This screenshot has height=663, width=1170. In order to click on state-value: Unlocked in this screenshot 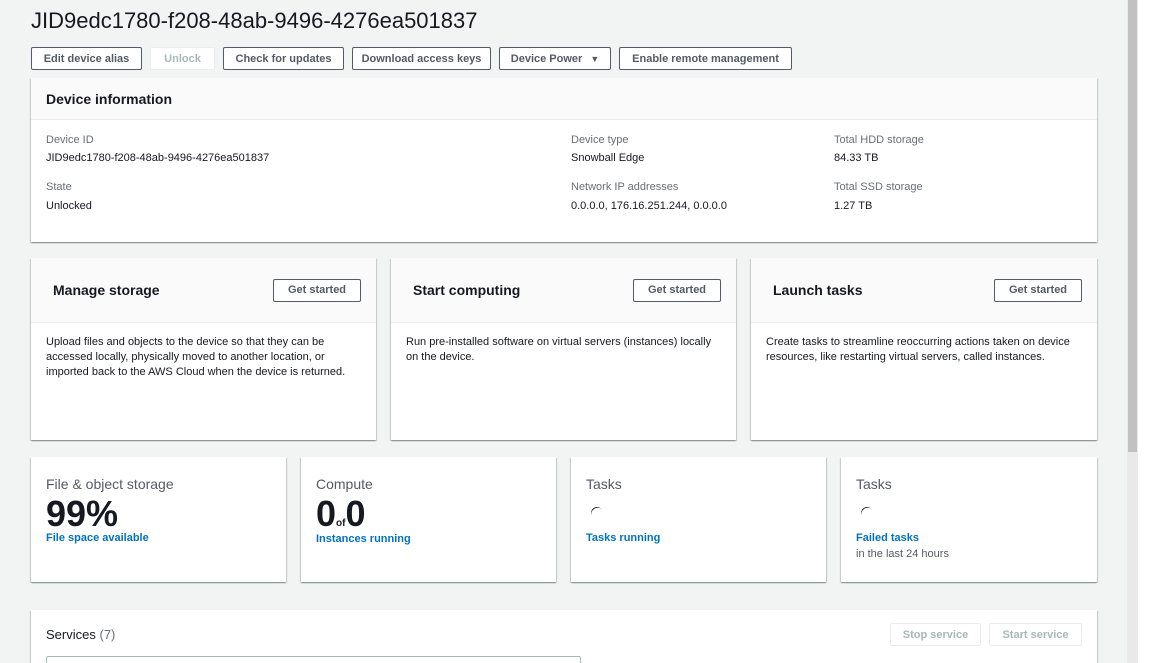, I will do `click(69, 206)`.